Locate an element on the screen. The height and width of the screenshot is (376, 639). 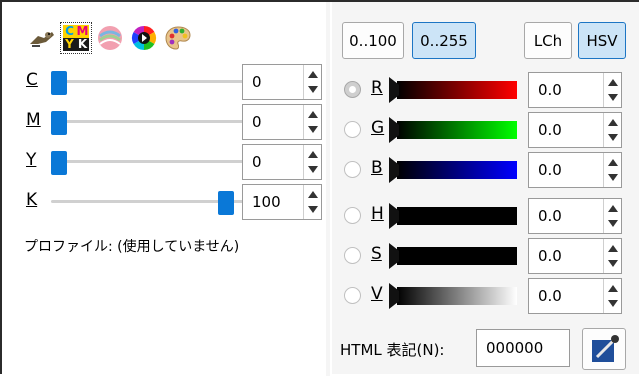
cmyk-icon: C M Y K is located at coordinates (76, 38).